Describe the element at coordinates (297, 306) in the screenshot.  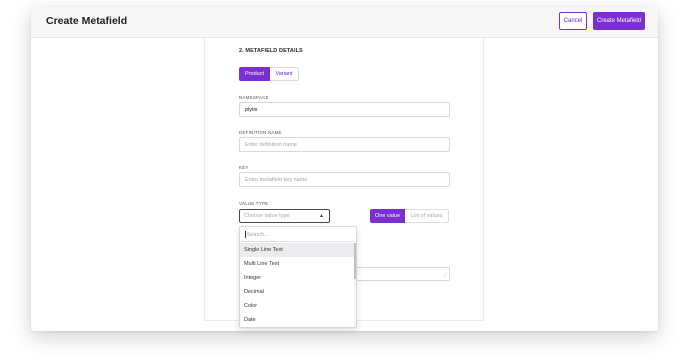
I see `option-color: Color` at that location.